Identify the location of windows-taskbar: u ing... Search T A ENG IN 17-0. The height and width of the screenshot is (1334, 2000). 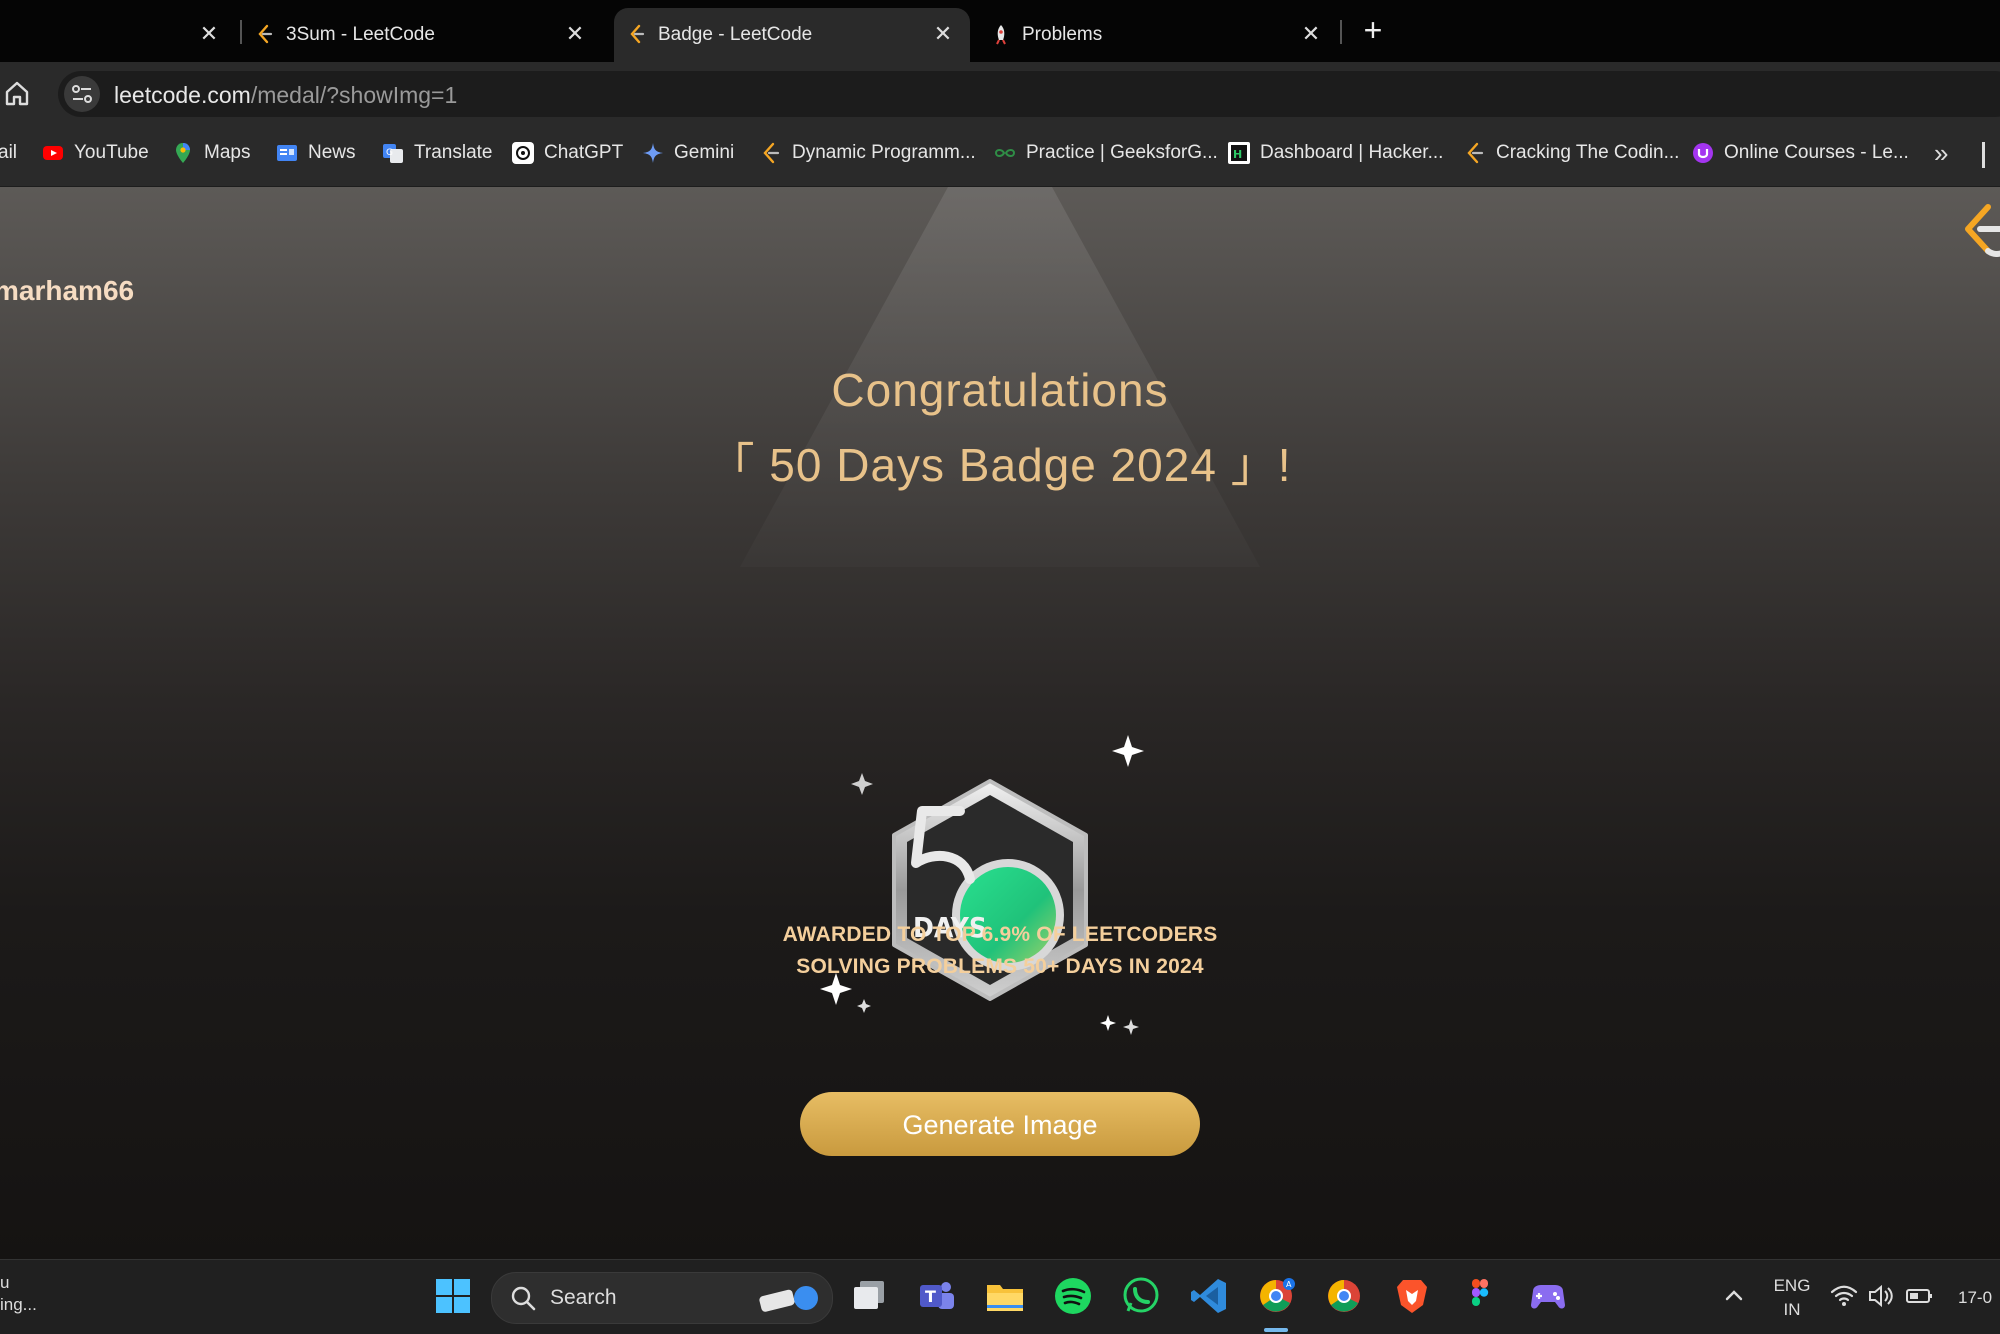
(1000, 1296).